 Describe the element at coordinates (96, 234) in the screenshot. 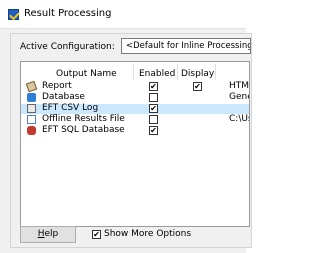

I see `show-more-options-checkbox: ✔` at that location.